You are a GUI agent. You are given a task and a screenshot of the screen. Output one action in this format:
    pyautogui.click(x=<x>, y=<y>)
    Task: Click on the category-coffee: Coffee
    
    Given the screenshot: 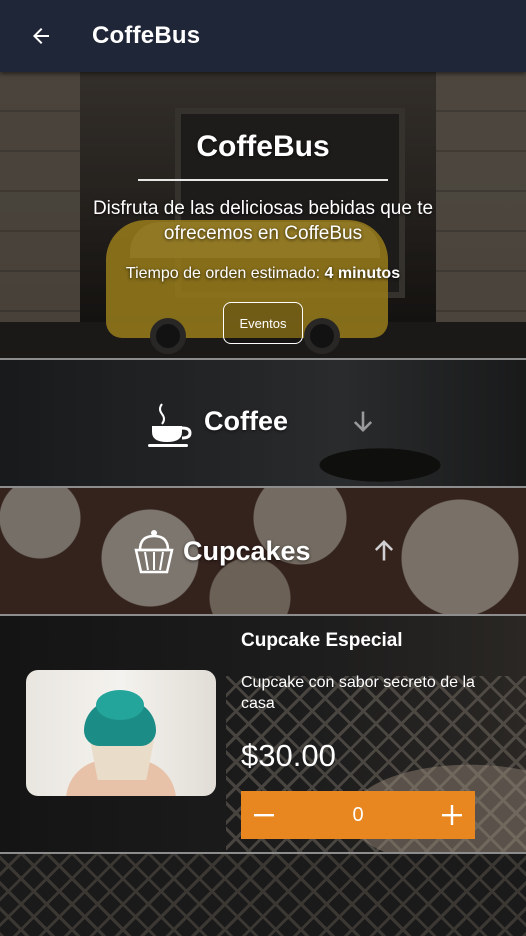 What is the action you would take?
    pyautogui.click(x=263, y=423)
    